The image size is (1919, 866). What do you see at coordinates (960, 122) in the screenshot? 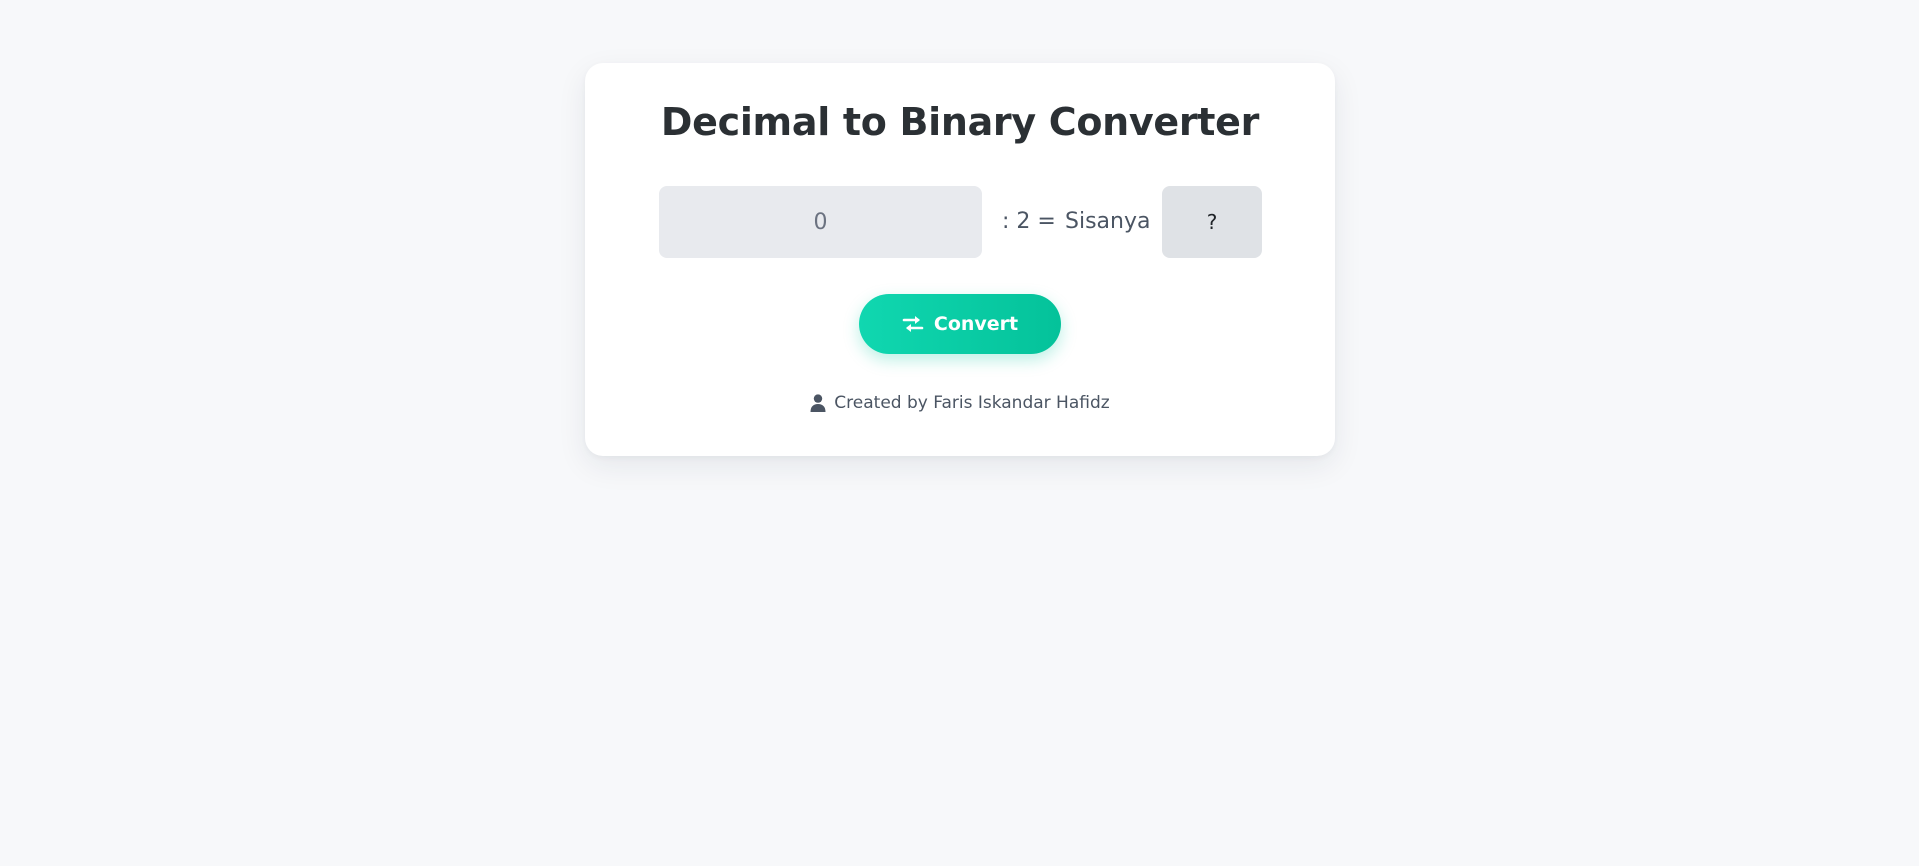
I see `page-title: Decimal to Binary Converter` at bounding box center [960, 122].